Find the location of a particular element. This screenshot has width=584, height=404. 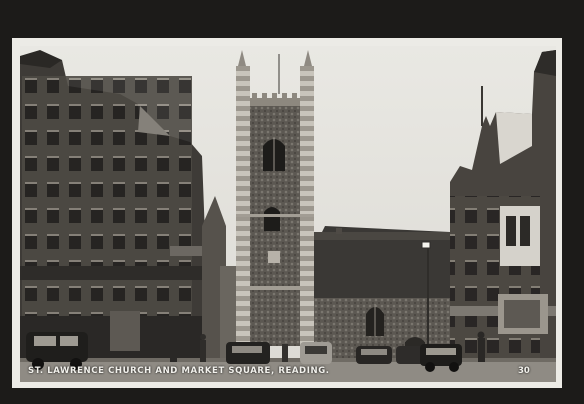

church-nave is located at coordinates (384, 294).